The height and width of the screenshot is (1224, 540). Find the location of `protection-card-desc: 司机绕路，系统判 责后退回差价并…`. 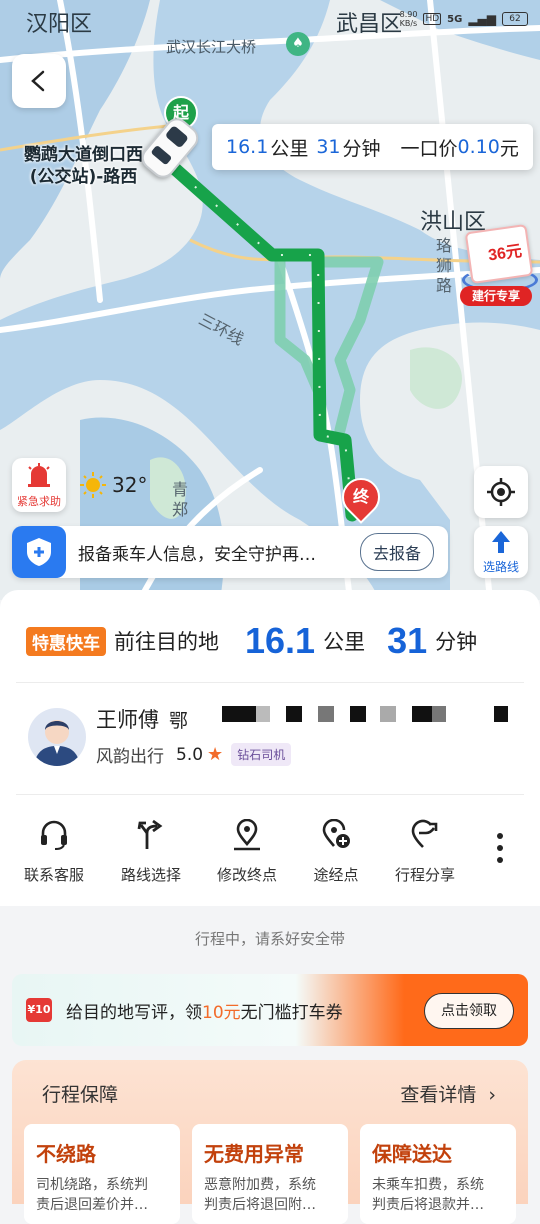

protection-card-desc: 司机绕路，系统判 责后退回差价并… is located at coordinates (92, 1195).